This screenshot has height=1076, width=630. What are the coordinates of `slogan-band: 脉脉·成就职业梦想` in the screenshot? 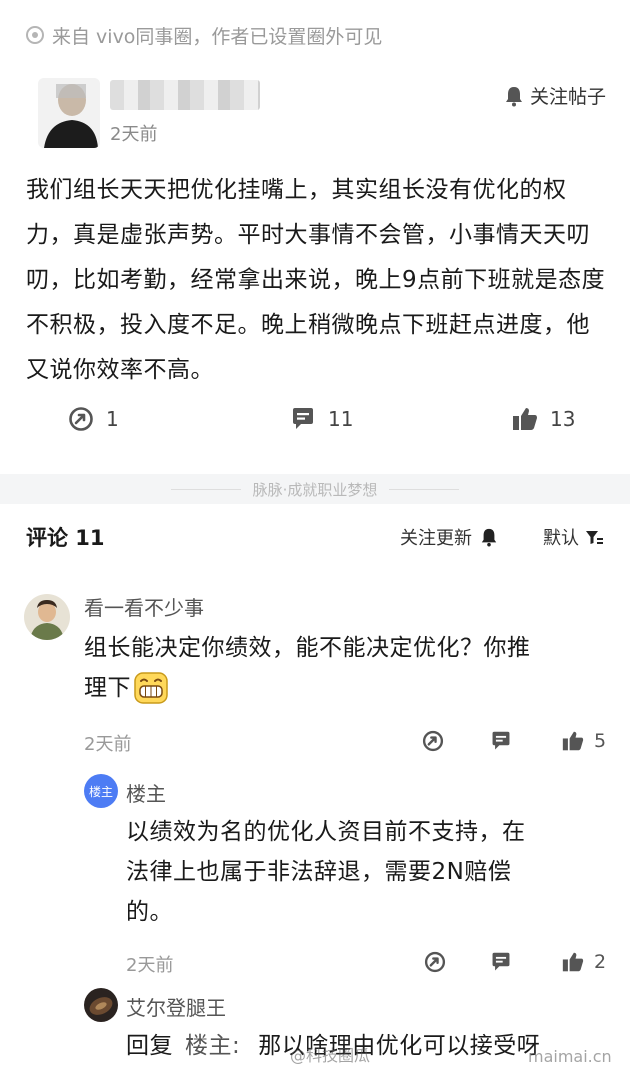 It's located at (315, 489).